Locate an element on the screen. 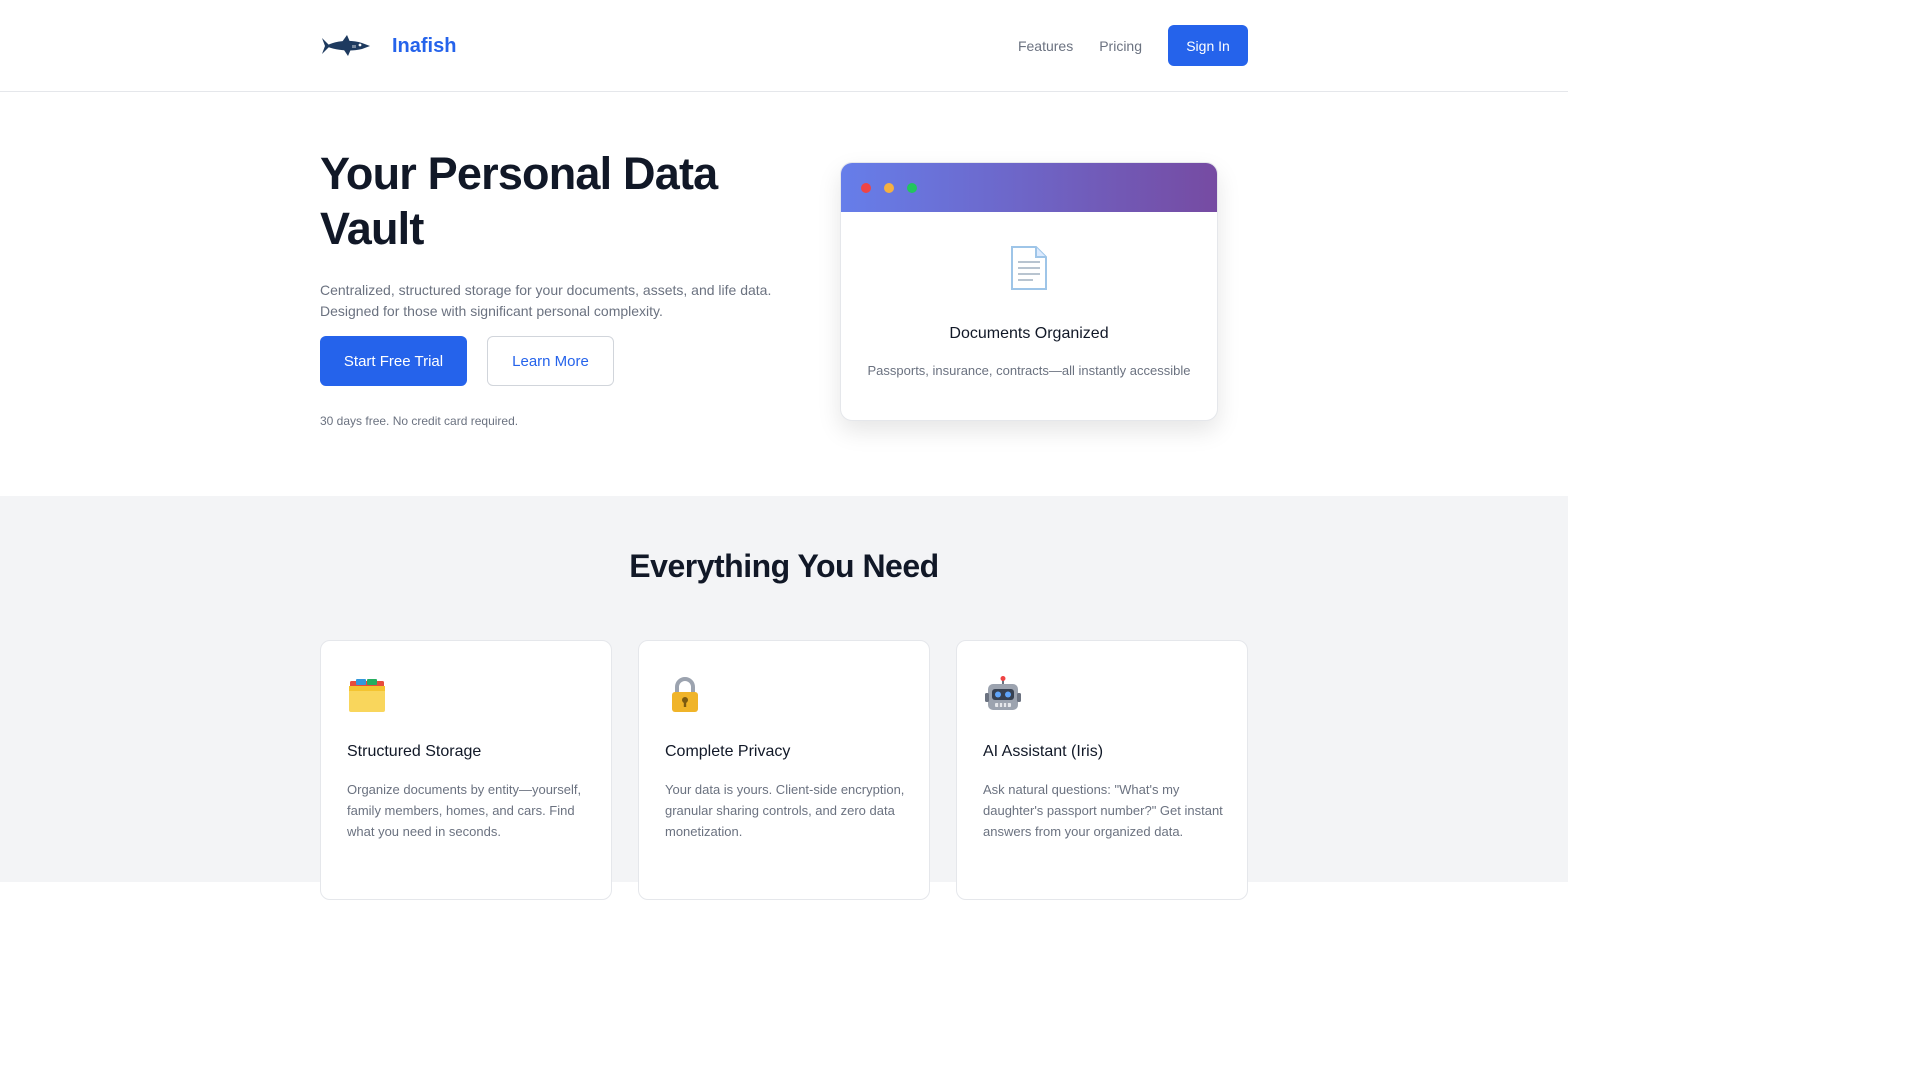  window-maximize-dot is located at coordinates (912, 187).